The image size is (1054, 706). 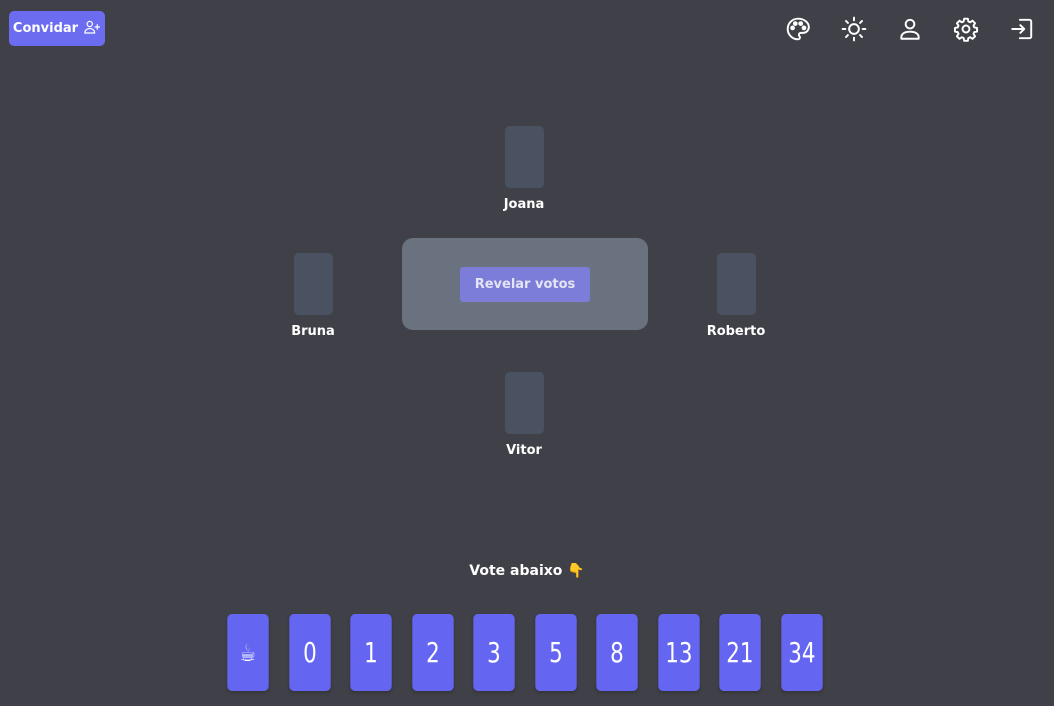 I want to click on vote-card-13: 13, so click(x=678, y=652).